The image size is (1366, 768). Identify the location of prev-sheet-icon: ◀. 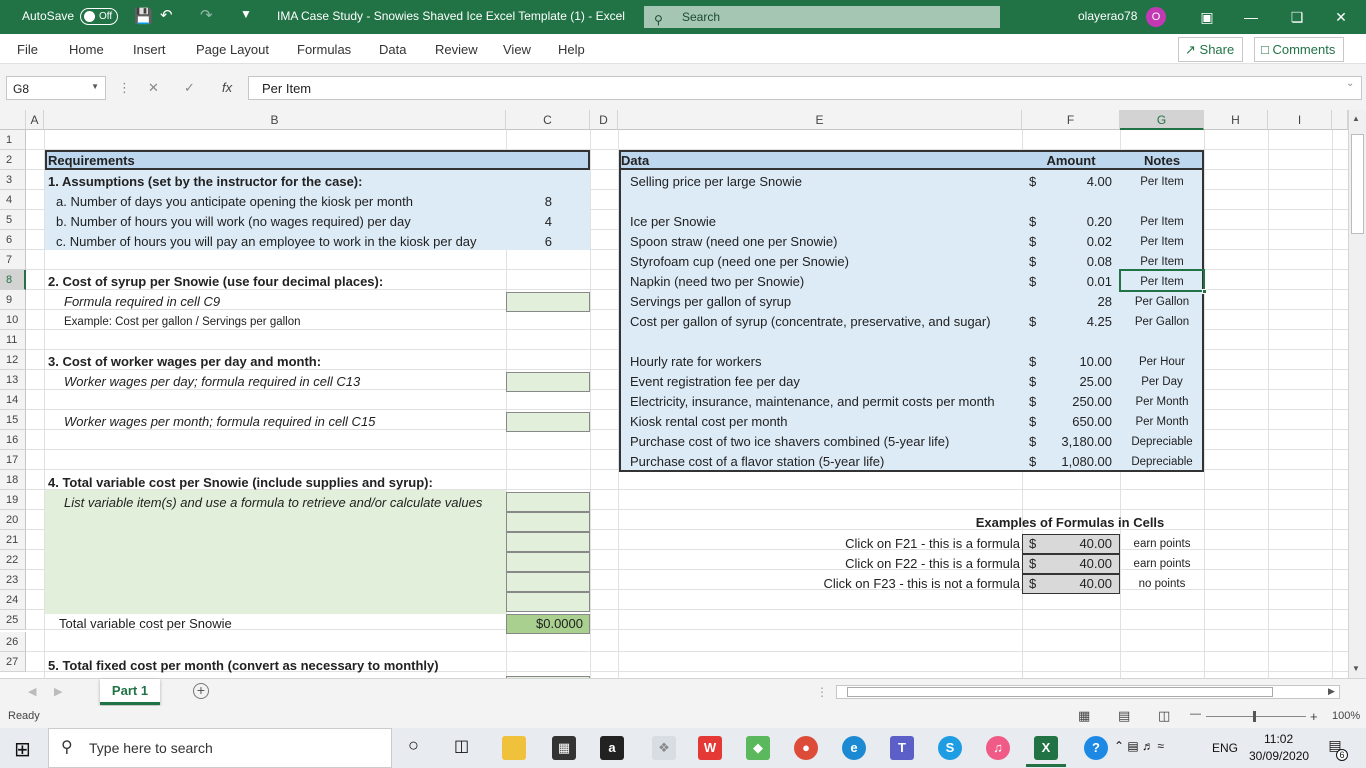
(32, 691).